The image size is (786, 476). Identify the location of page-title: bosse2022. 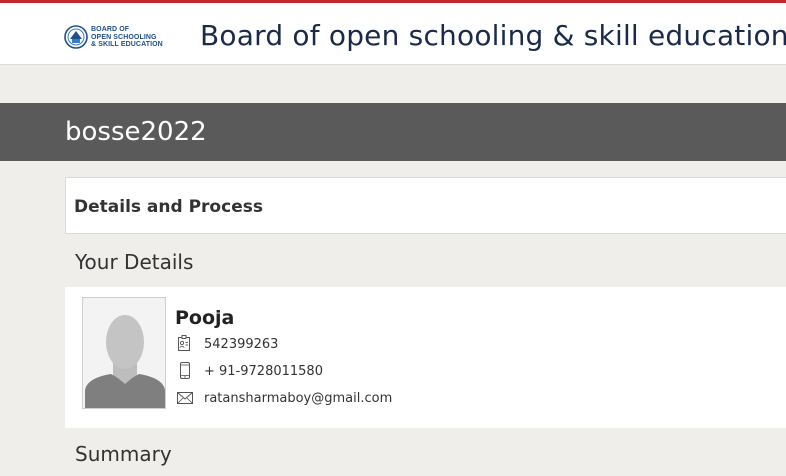
(136, 132).